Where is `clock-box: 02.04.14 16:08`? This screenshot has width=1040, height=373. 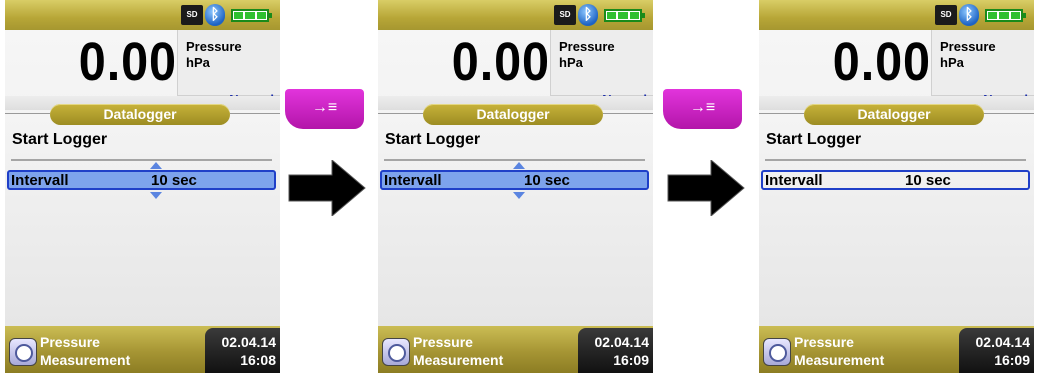
clock-box: 02.04.14 16:08 is located at coordinates (242, 350).